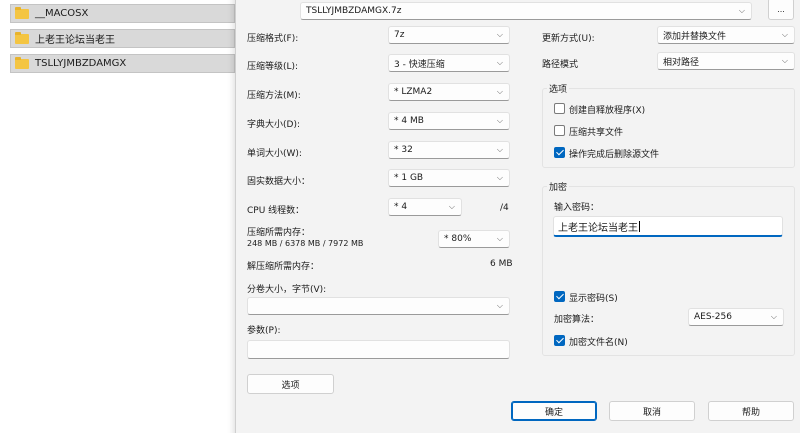  What do you see at coordinates (290, 384) in the screenshot?
I see `options-button: 选项` at bounding box center [290, 384].